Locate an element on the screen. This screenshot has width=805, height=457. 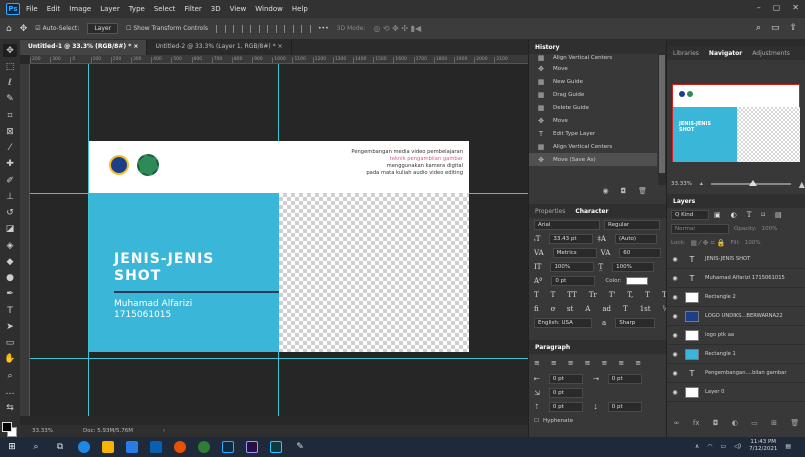
underline-button: T is located at coordinates (647, 295).